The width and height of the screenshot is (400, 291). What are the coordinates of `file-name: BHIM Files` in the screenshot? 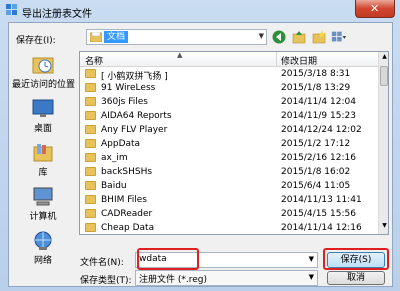 It's located at (124, 200).